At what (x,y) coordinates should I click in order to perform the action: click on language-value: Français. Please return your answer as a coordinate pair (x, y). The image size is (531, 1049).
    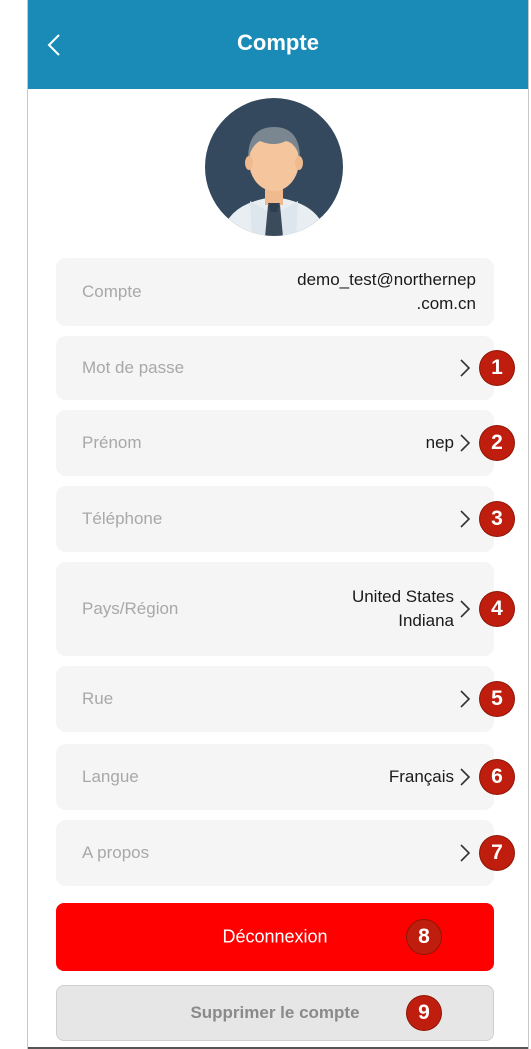
    Looking at the image, I should click on (421, 776).